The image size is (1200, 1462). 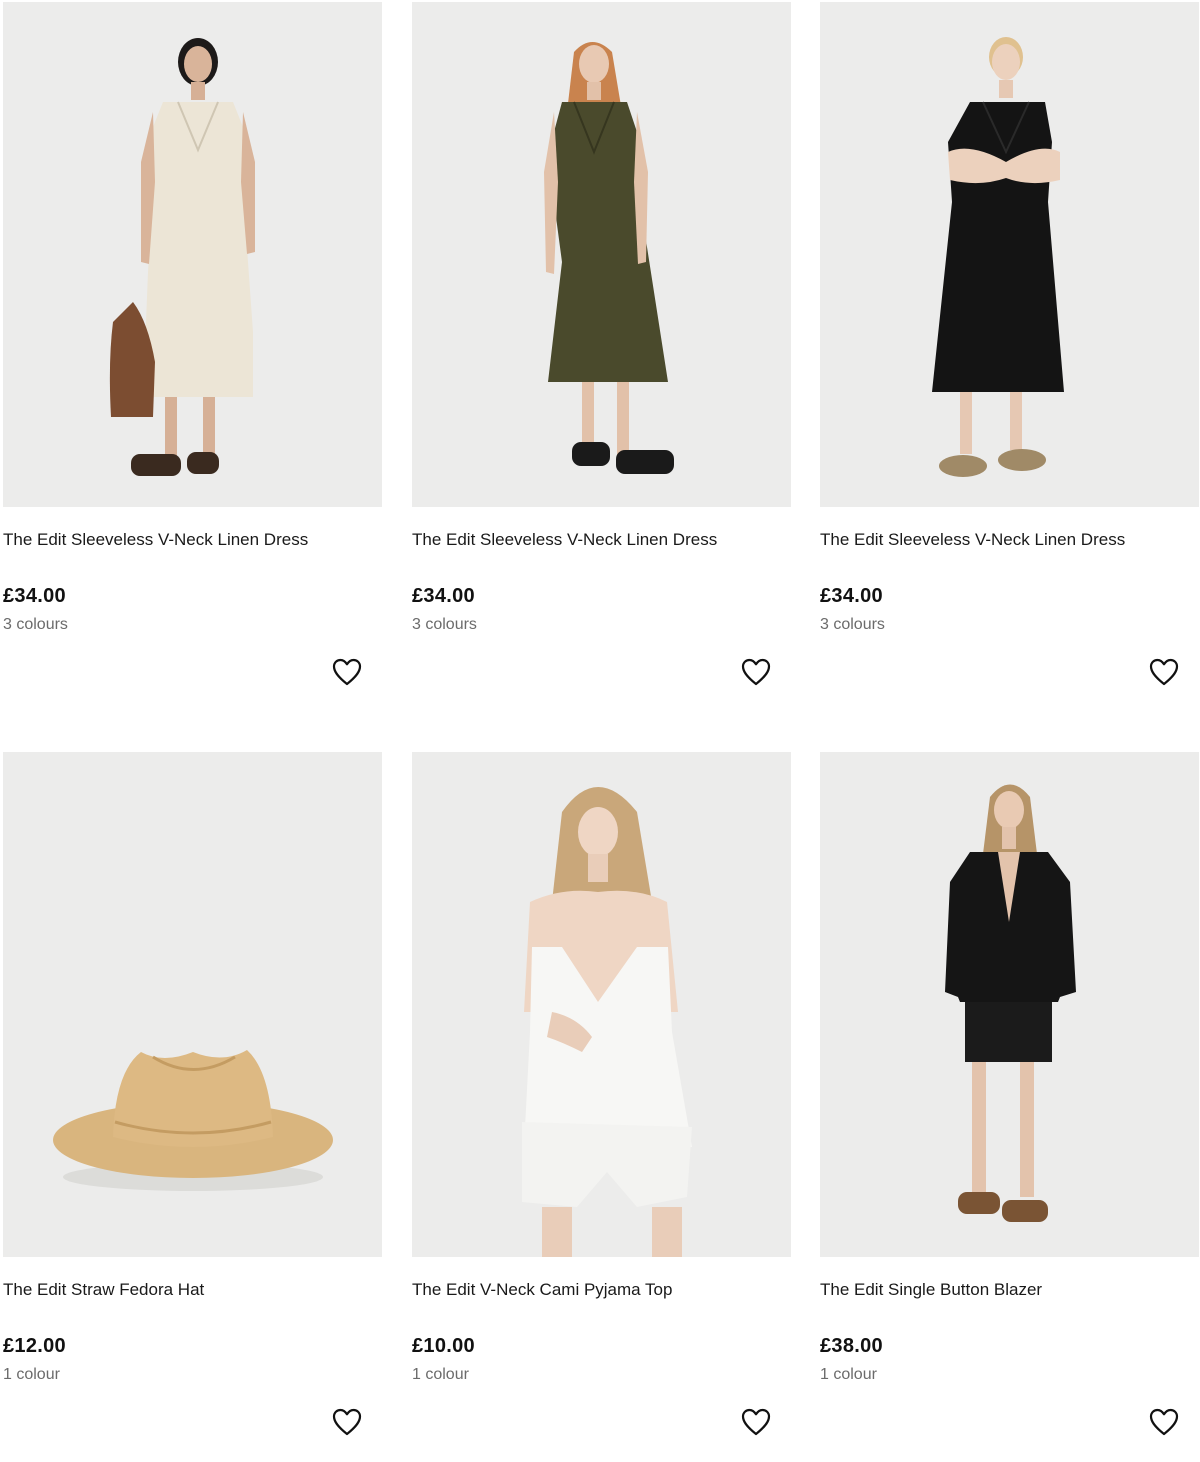 I want to click on product-name: The Edit Single Button Blazer, so click(x=1009, y=1290).